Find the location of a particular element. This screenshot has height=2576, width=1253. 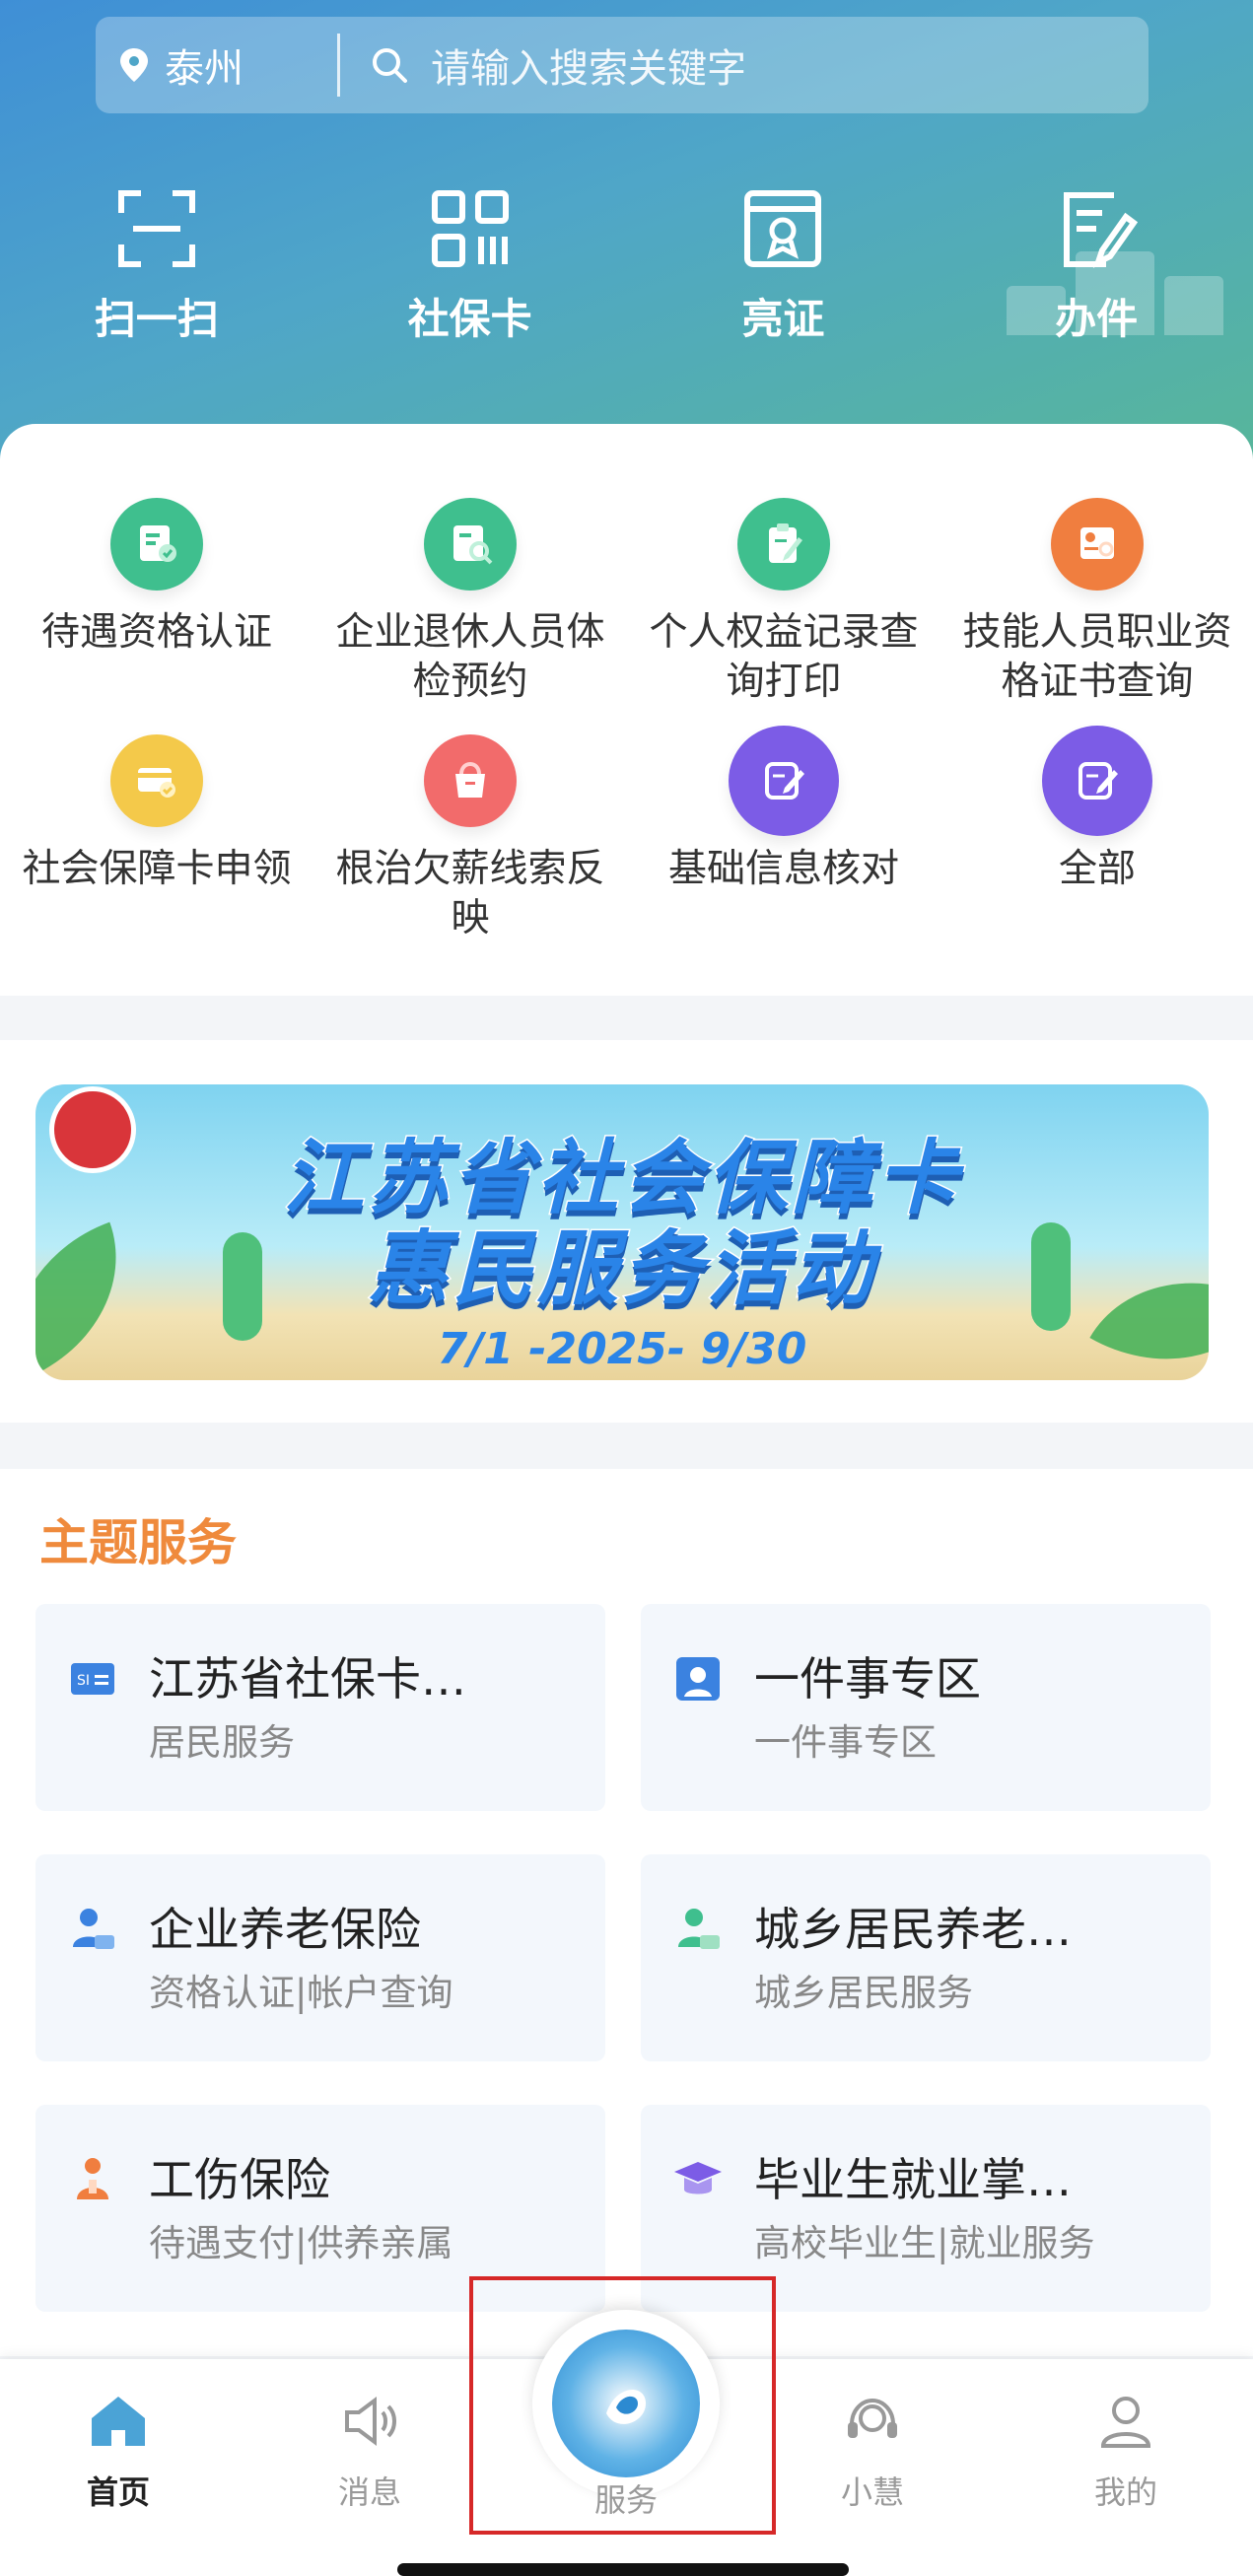

theme-card-title: 一件事专区 is located at coordinates (867, 1679).